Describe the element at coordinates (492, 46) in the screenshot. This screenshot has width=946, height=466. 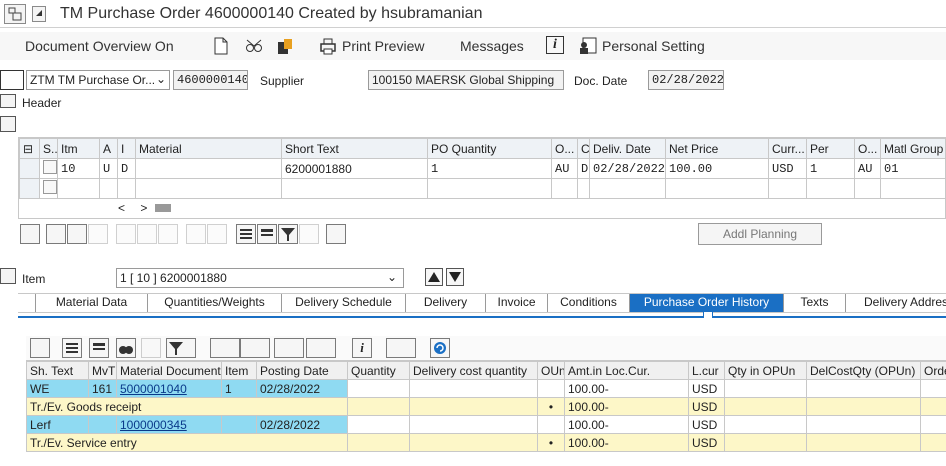
I see `messages-button: Messages` at that location.